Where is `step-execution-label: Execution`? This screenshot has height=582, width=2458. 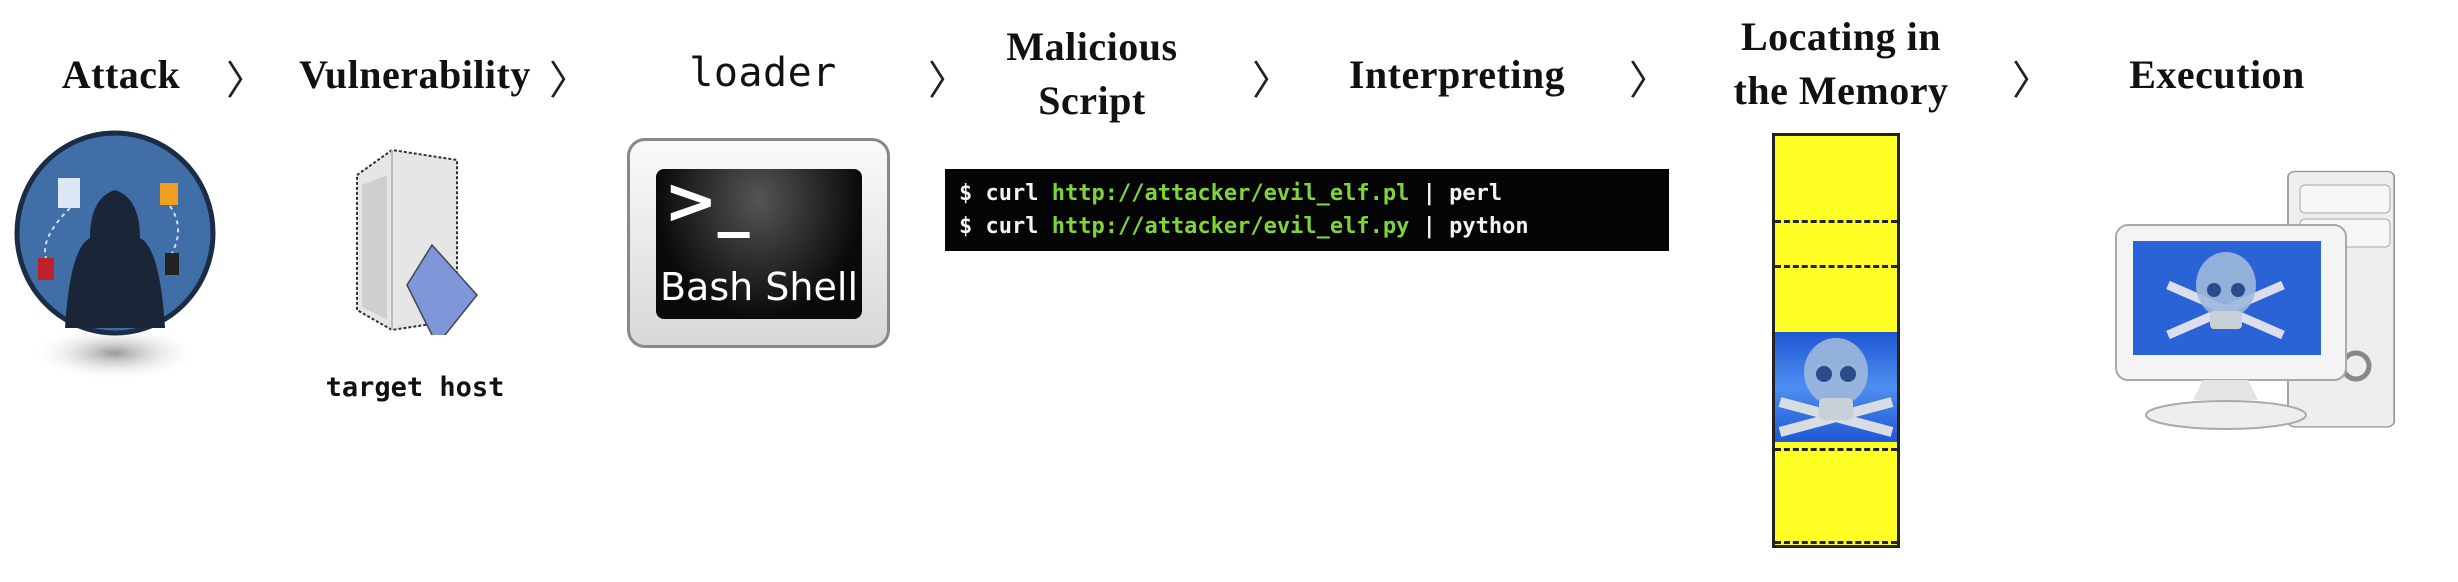 step-execution-label: Execution is located at coordinates (2217, 74).